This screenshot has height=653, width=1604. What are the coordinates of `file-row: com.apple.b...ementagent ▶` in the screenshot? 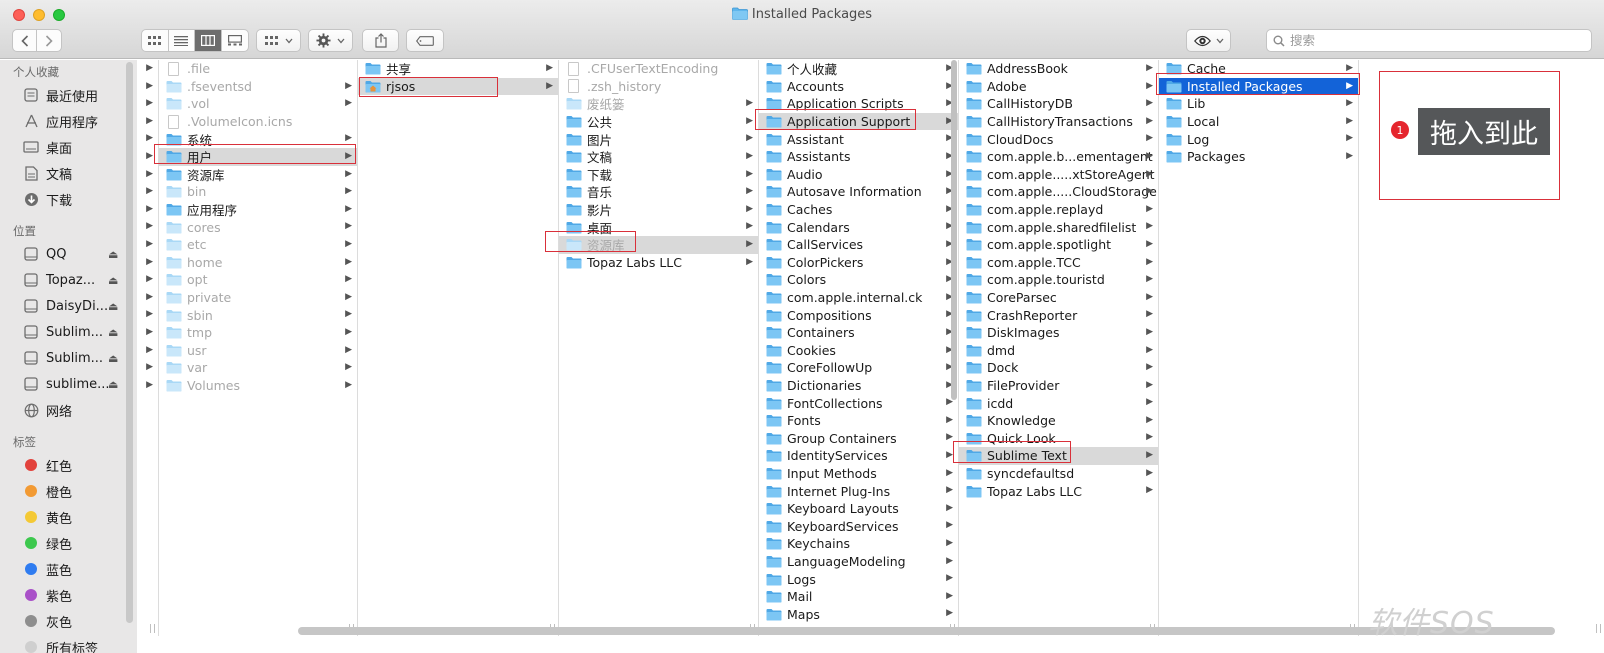 It's located at (1058, 157).